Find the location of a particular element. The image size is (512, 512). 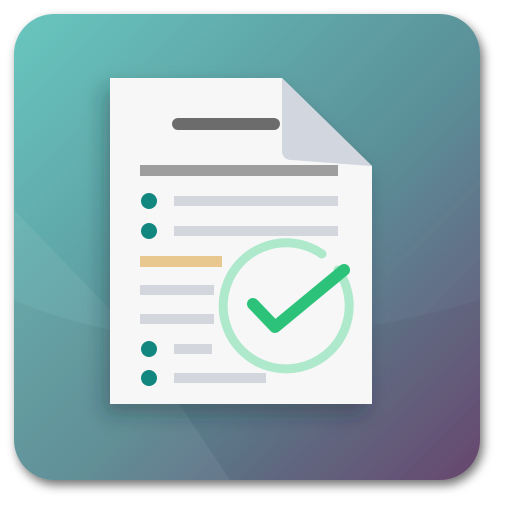

check-badge is located at coordinates (286, 306).